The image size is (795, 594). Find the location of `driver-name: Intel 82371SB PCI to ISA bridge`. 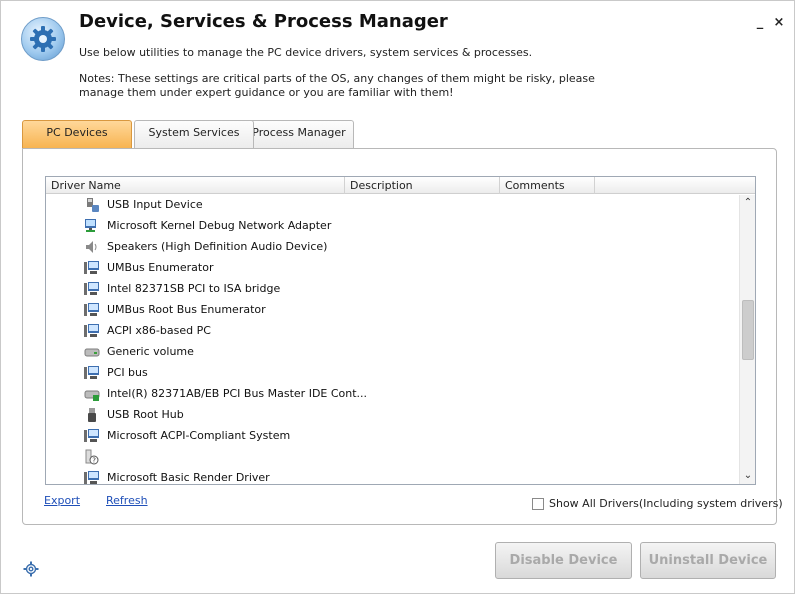

driver-name: Intel 82371SB PCI to ISA bridge is located at coordinates (194, 288).